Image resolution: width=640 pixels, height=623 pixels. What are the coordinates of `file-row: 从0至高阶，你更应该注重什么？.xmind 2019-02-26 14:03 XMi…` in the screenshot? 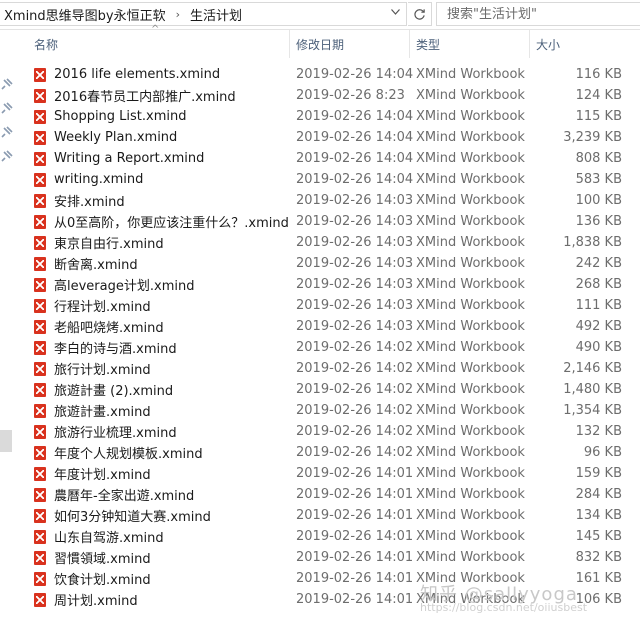 It's located at (329, 221).